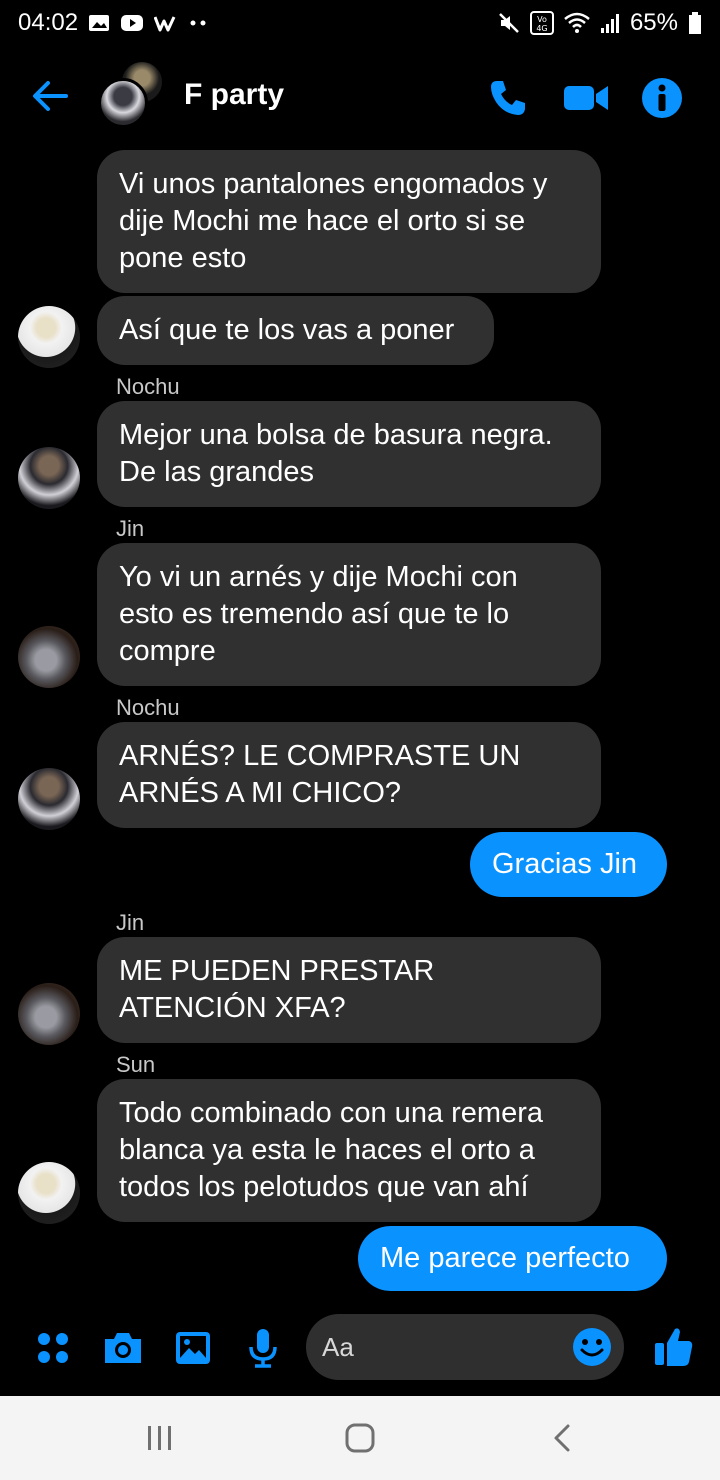 This screenshot has height=1480, width=720. Describe the element at coordinates (568, 864) in the screenshot. I see `sent-message-bubble: Gracias Jin` at that location.